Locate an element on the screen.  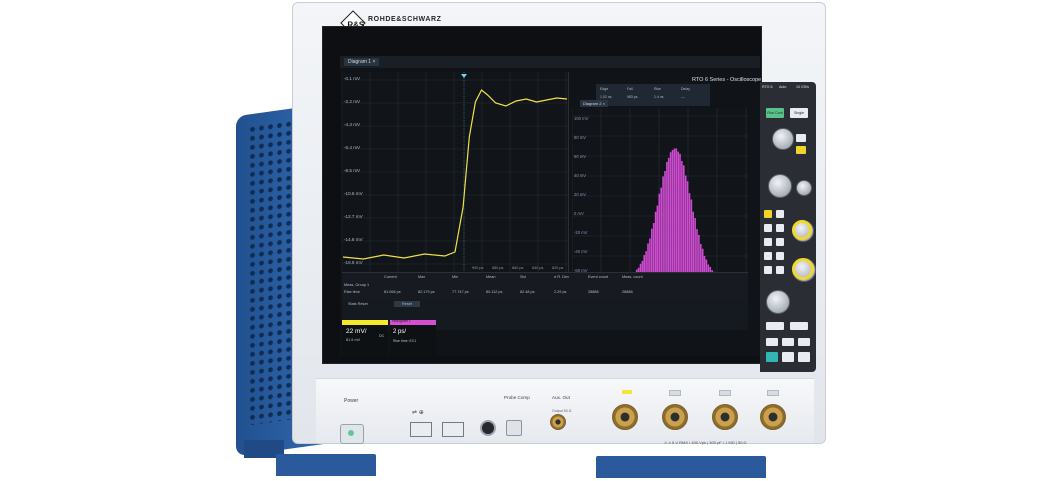
info-header-cell: Edge is located at coordinates (604, 89).